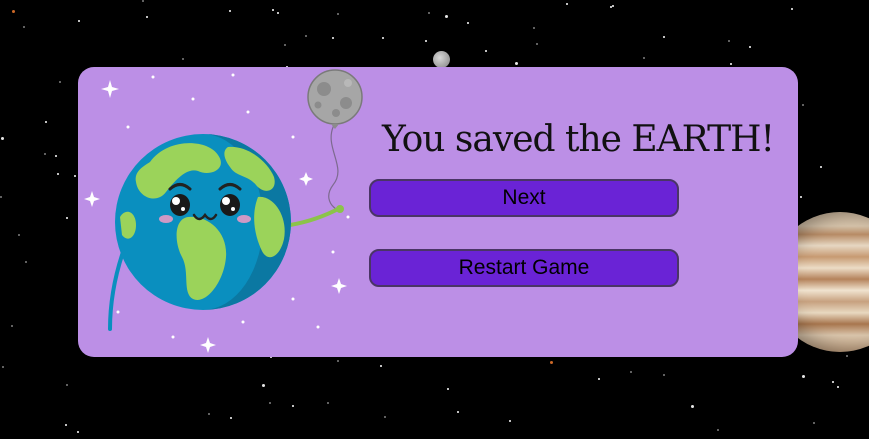  I want to click on moon-balloon-icon, so click(335, 99).